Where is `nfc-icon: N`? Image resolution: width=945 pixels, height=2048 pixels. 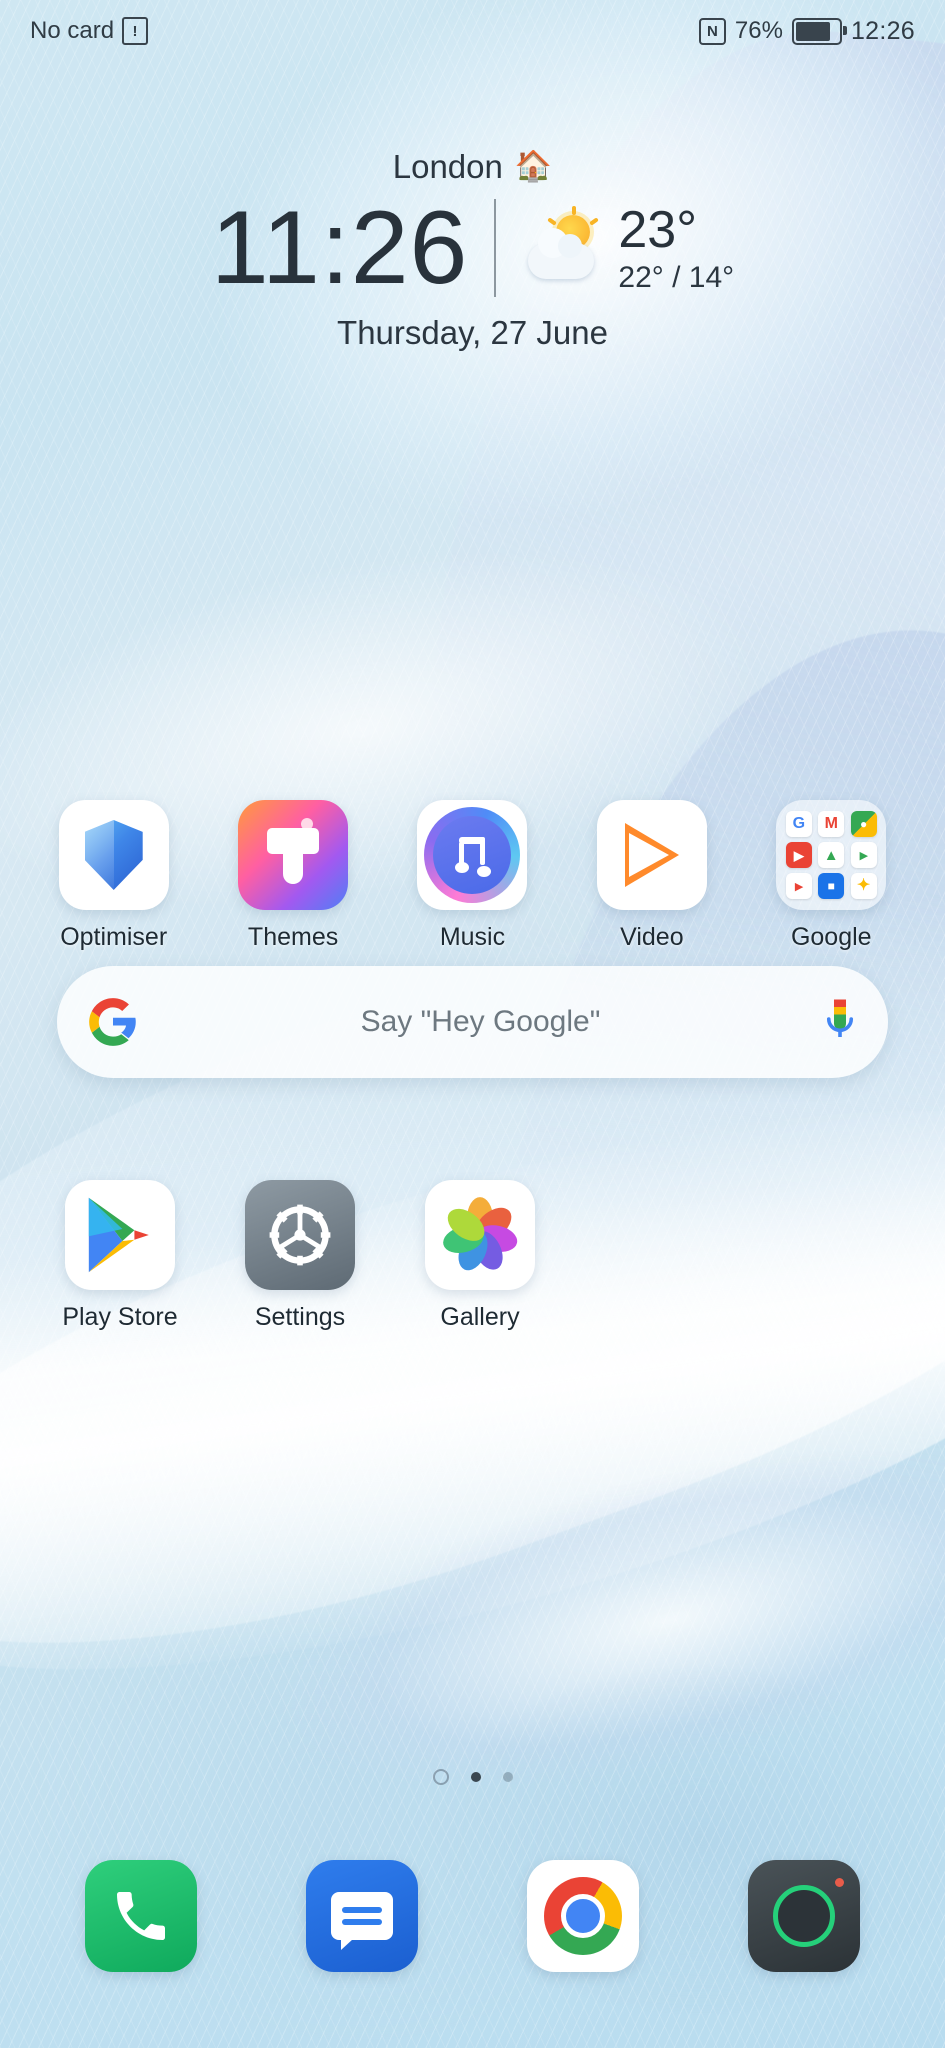
nfc-icon: N is located at coordinates (712, 31).